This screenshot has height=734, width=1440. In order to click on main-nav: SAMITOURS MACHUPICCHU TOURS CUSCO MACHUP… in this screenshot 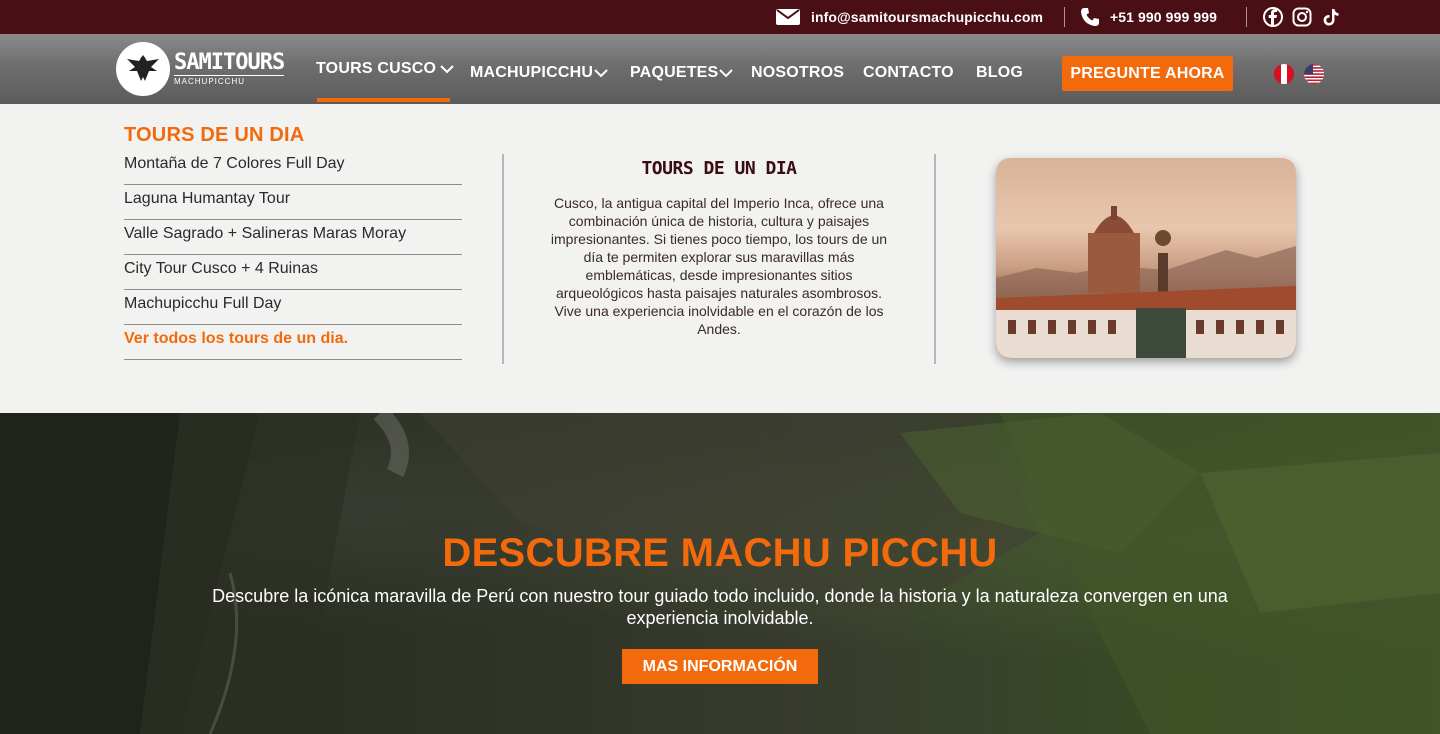, I will do `click(720, 69)`.